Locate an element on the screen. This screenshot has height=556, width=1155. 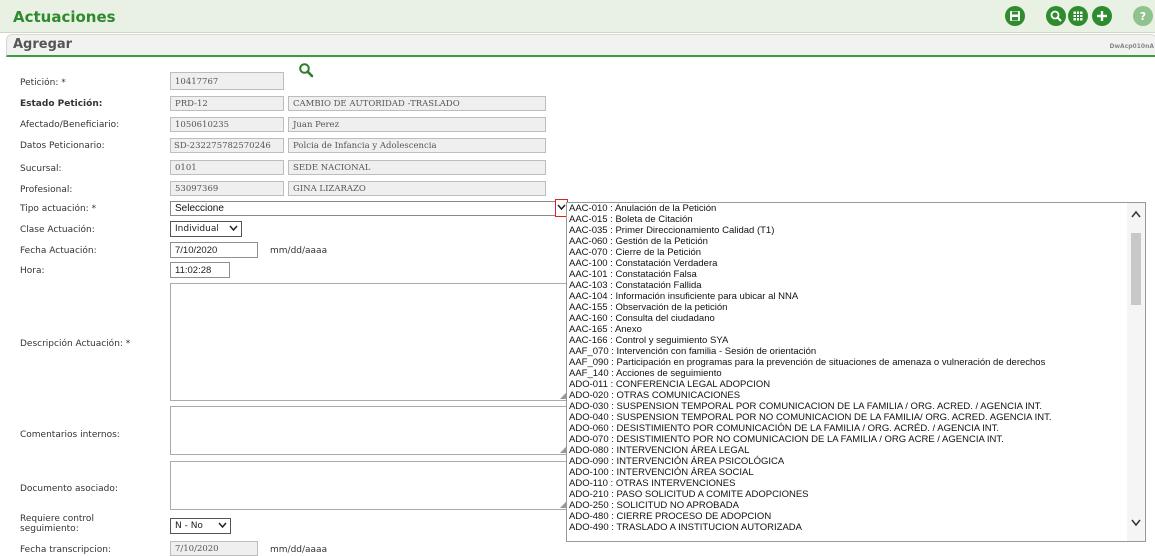
peticion-field: 10417767 is located at coordinates (227, 81).